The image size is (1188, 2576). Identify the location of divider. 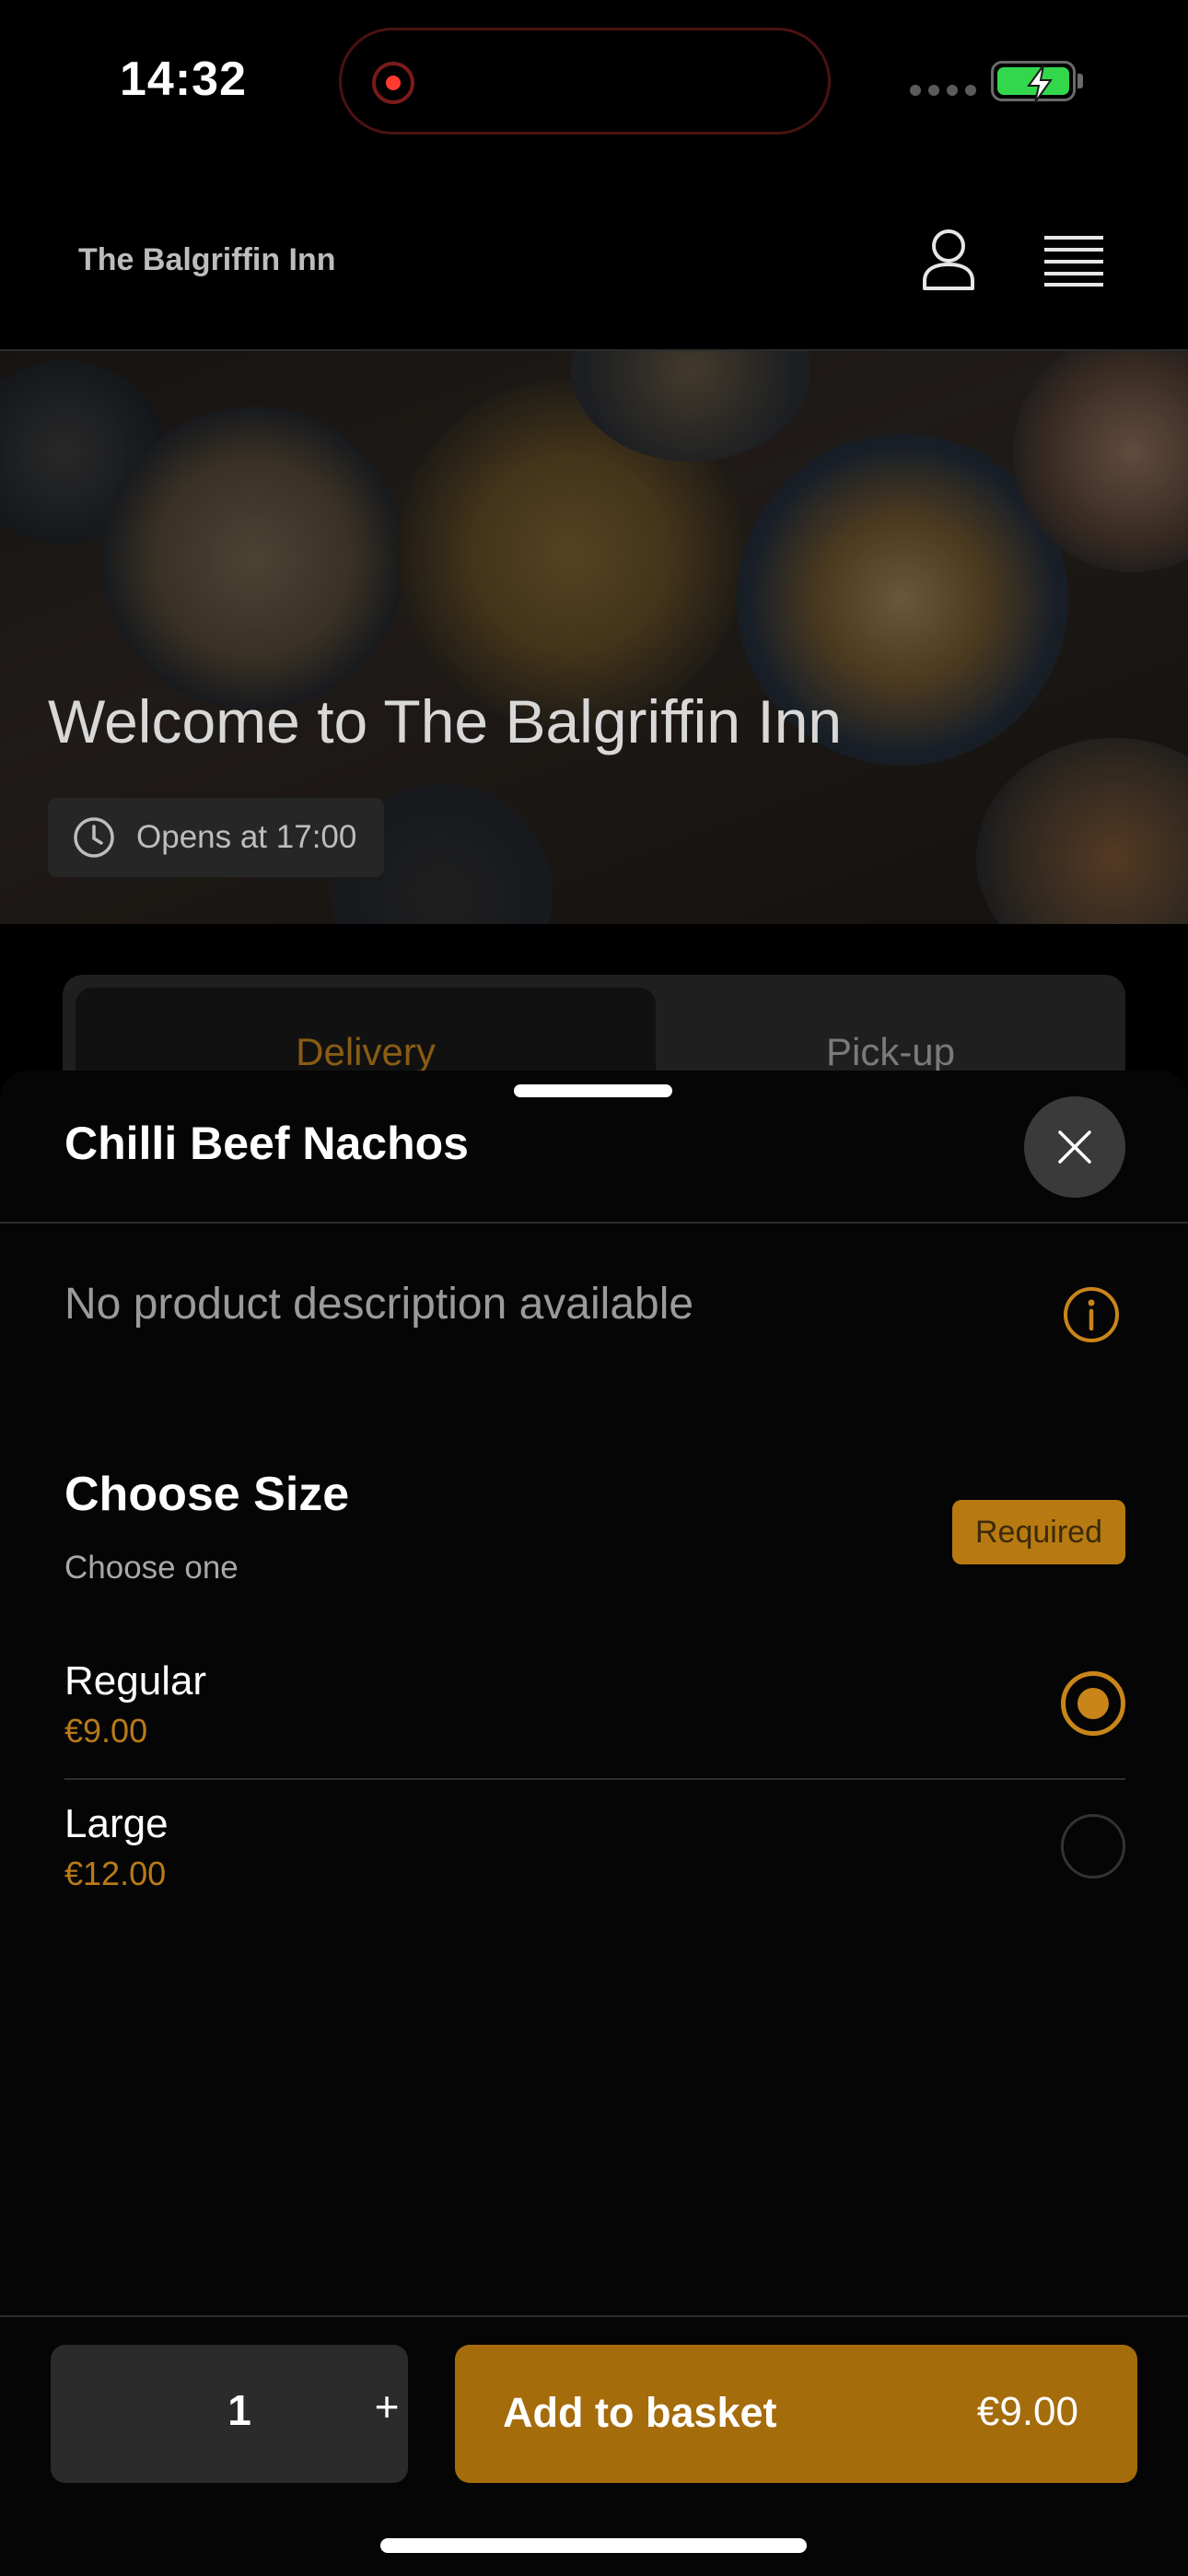
(594, 1223).